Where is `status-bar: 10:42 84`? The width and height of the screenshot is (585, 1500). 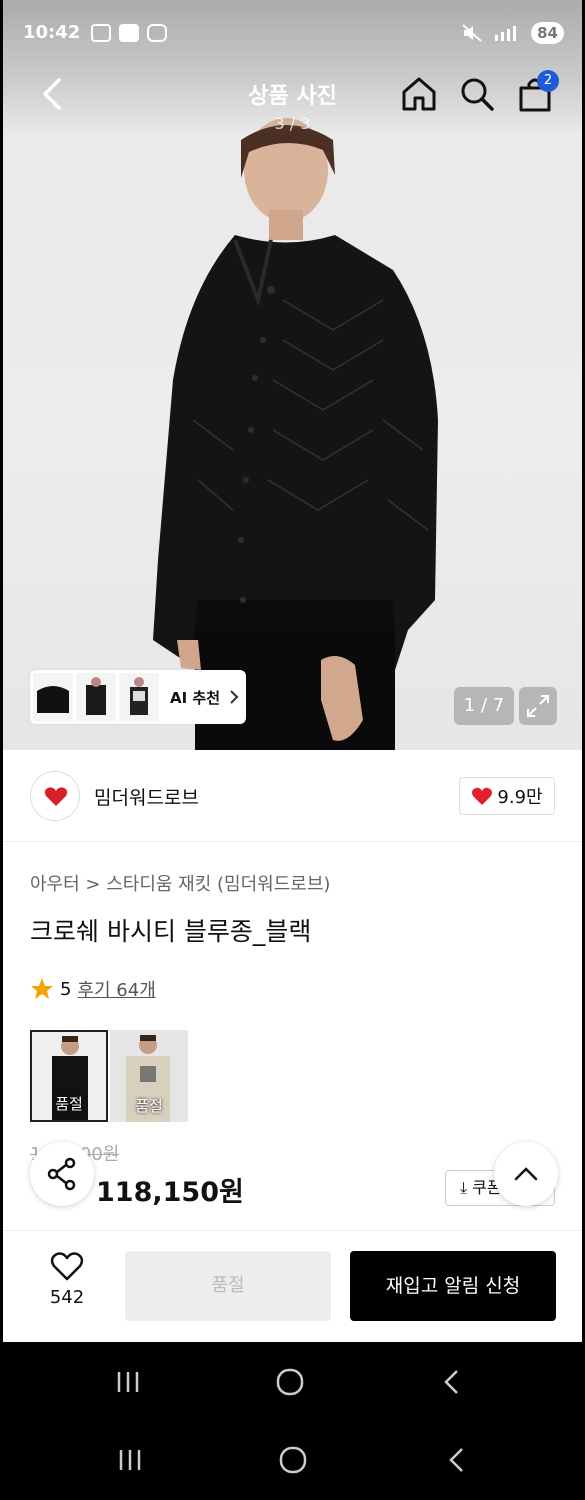 status-bar: 10:42 84 is located at coordinates (292, 34).